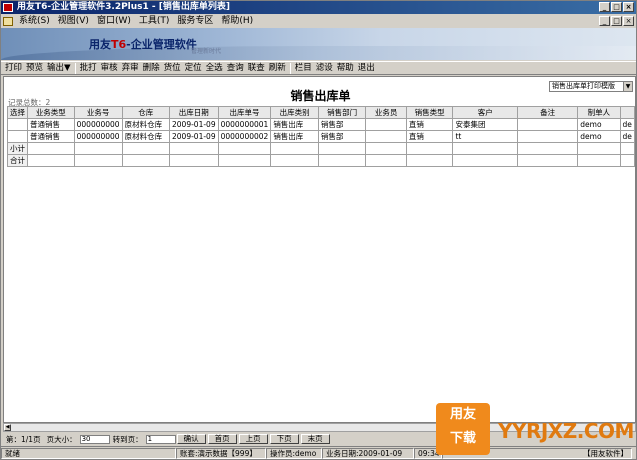 This screenshot has height=460, width=637. Describe the element at coordinates (109, 68) in the screenshot. I see `approve-button: 审核` at that location.